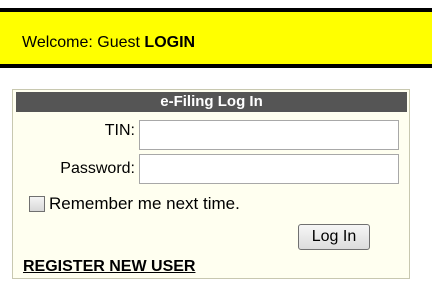 The image size is (432, 285). Describe the element at coordinates (119, 130) in the screenshot. I see `tin-label: TIN:` at that location.